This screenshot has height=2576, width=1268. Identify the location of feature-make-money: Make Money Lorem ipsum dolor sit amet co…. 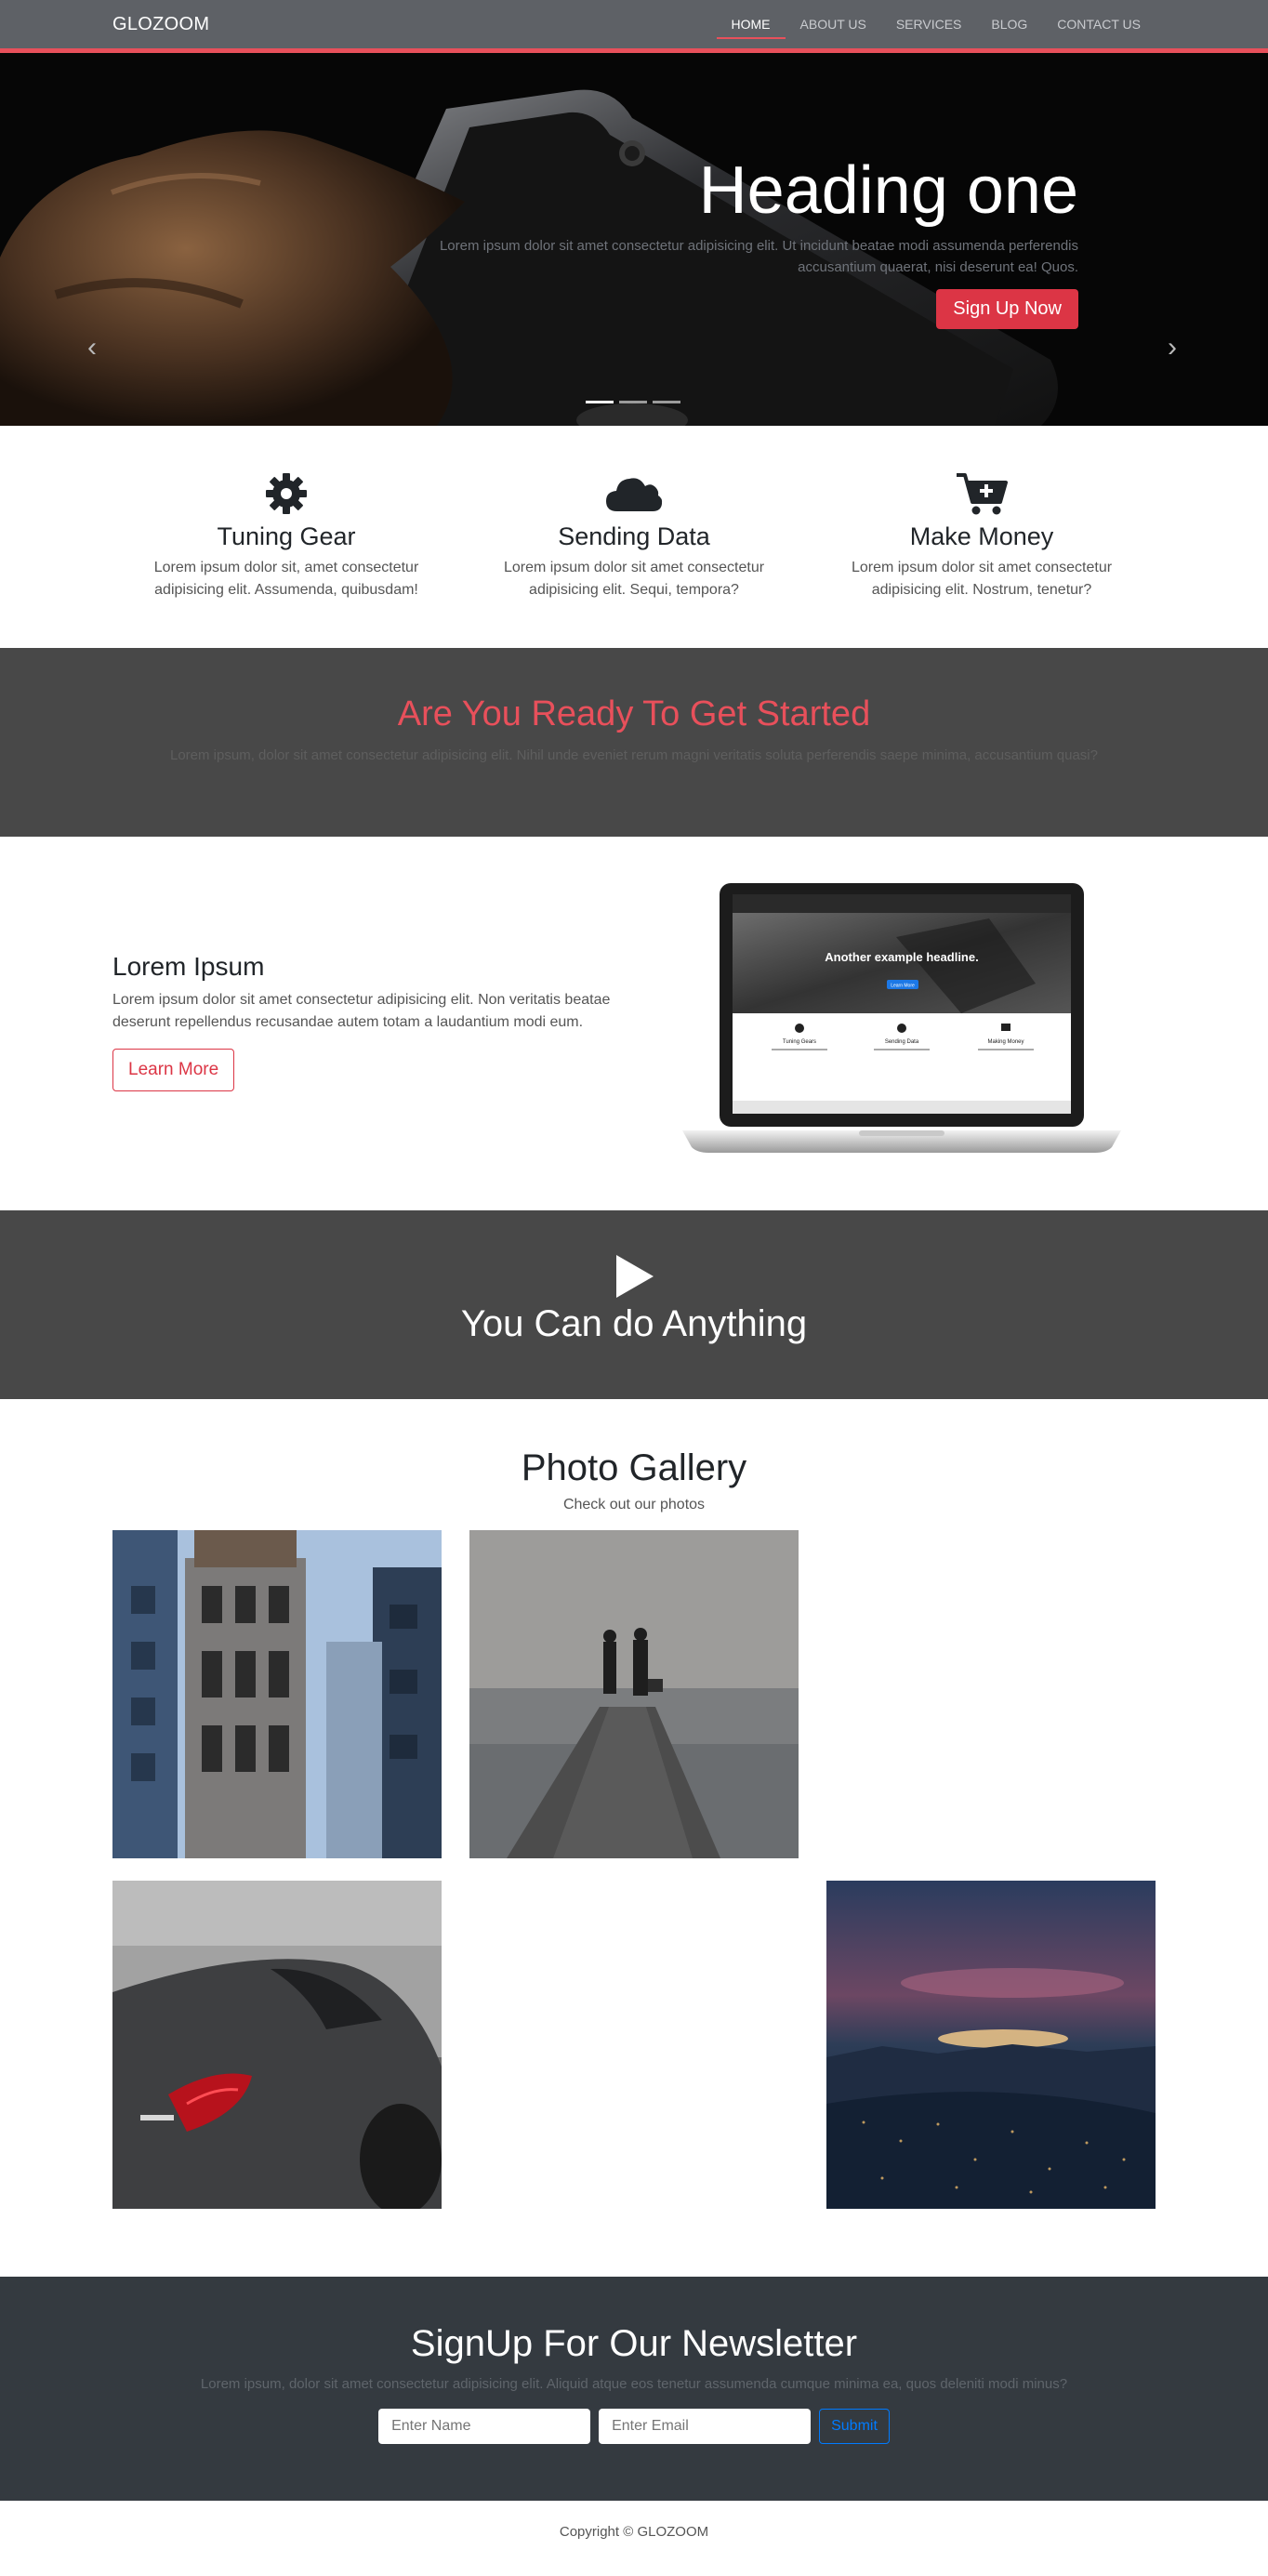
(982, 535).